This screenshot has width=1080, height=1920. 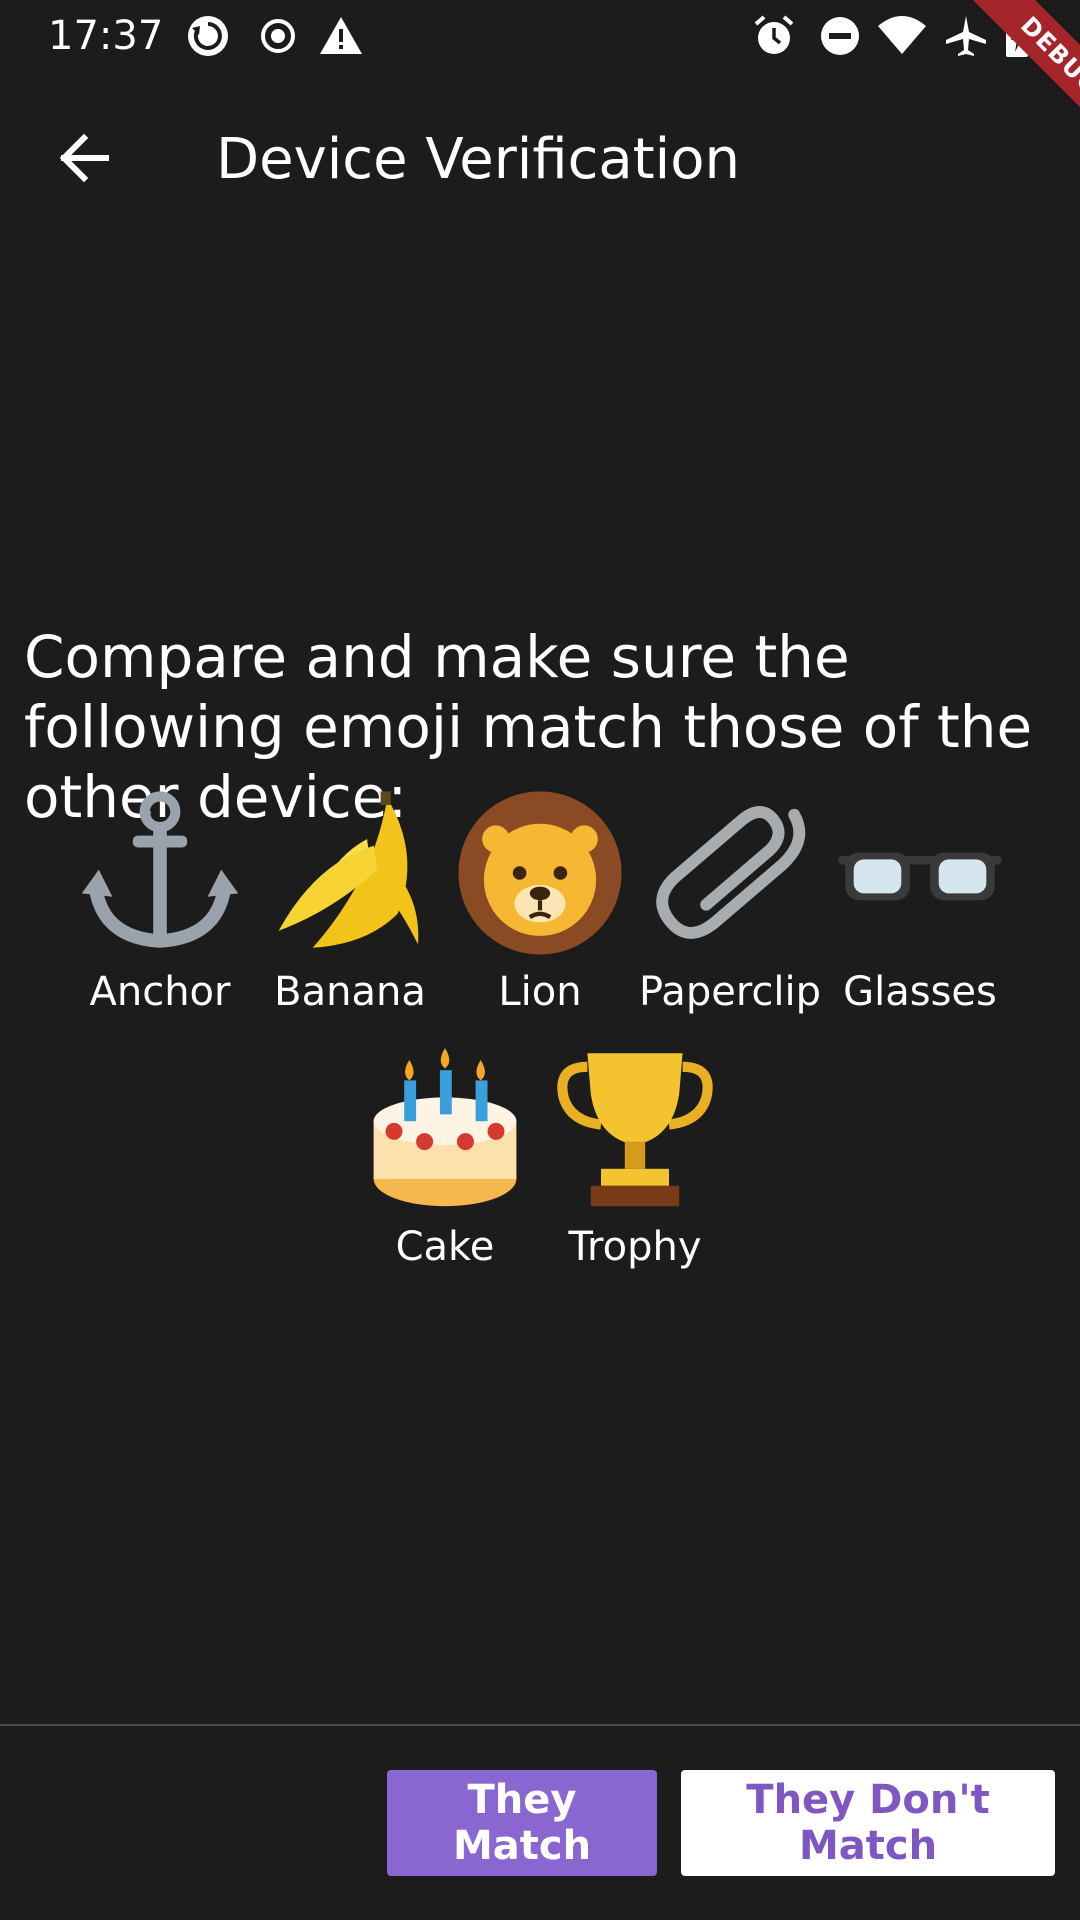 I want to click on emoji-item-paperclip: Paperclip, so click(x=730, y=915).